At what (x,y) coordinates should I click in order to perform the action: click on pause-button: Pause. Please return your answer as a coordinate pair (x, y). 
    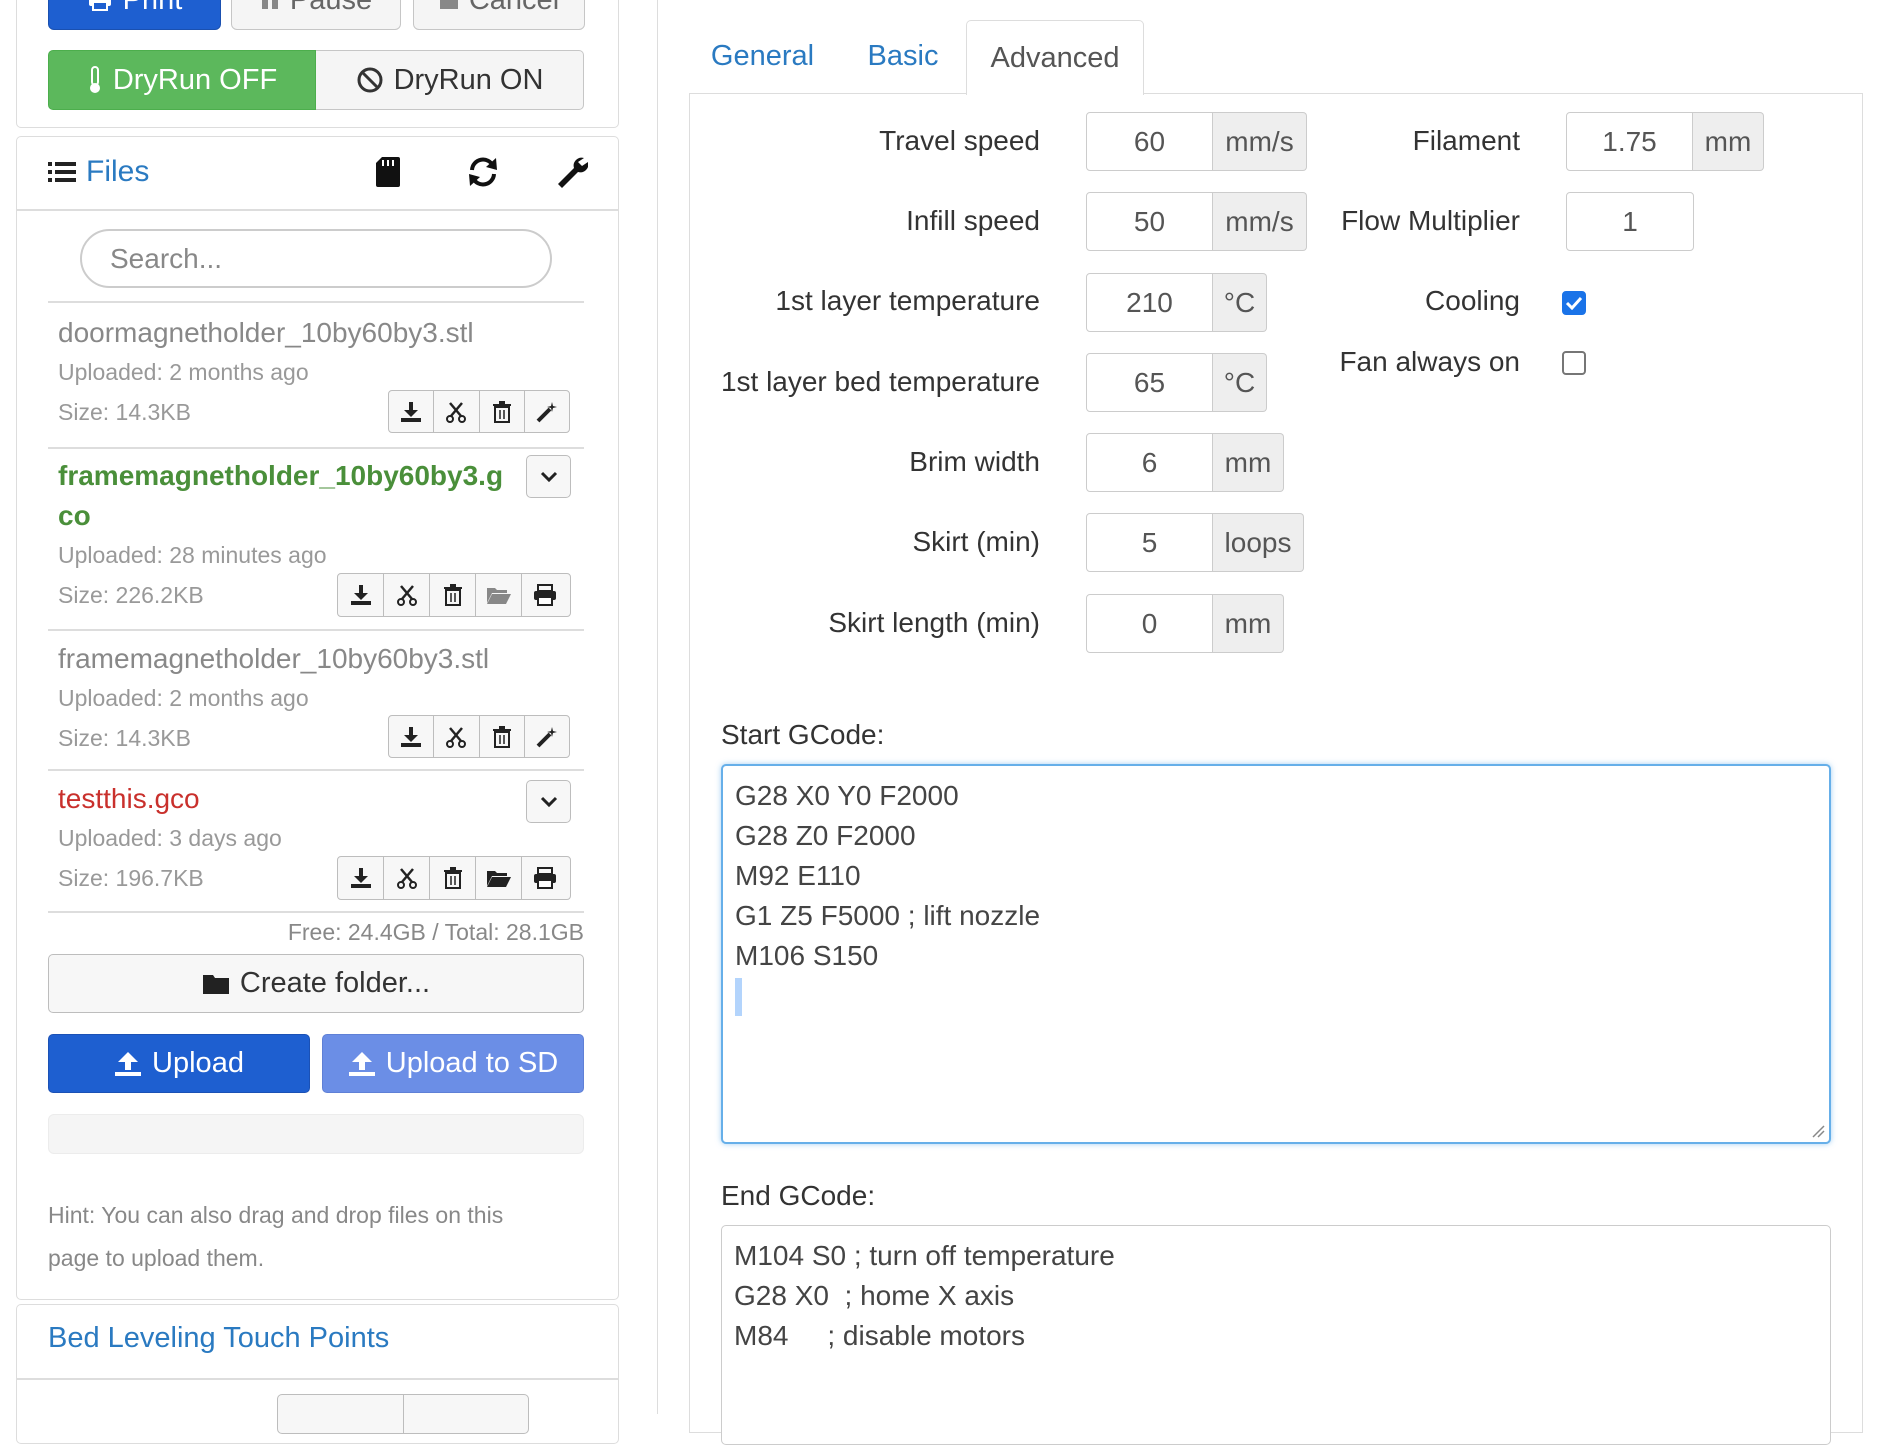
    Looking at the image, I should click on (316, 15).